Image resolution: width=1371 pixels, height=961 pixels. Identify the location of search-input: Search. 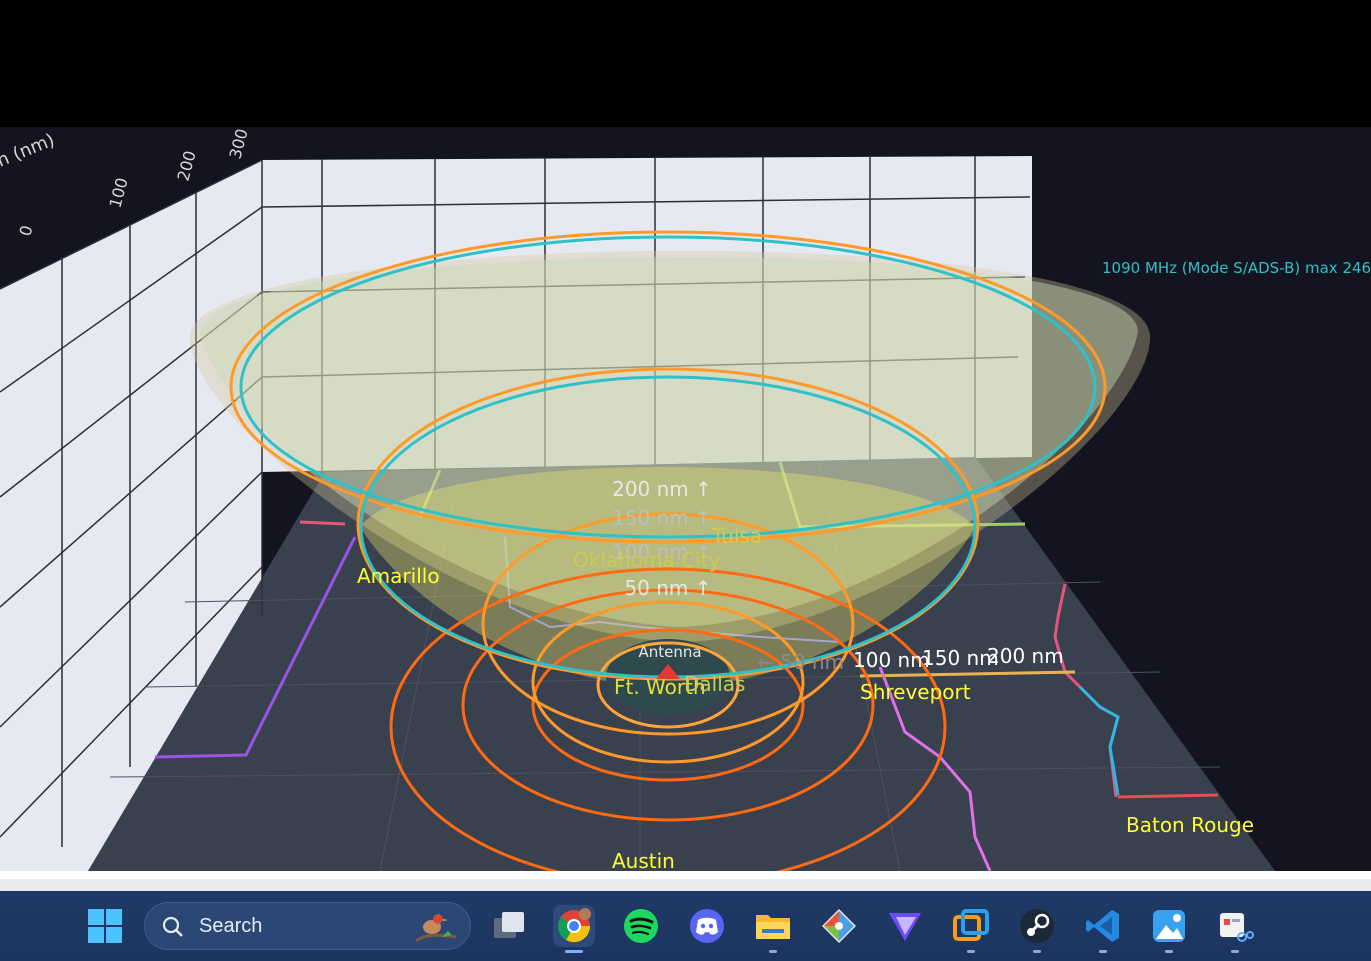
(307, 926).